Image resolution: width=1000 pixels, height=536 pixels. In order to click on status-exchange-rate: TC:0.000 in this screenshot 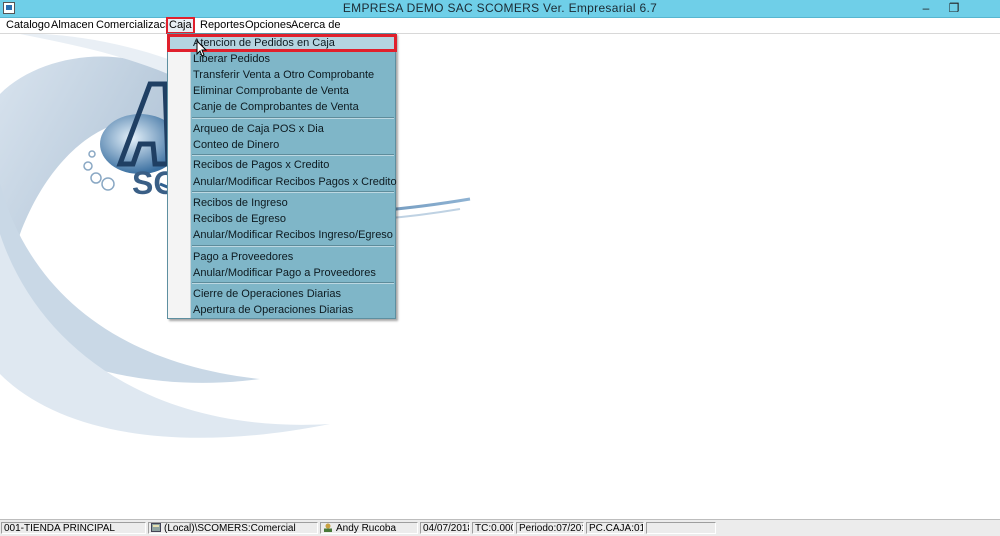, I will do `click(493, 528)`.